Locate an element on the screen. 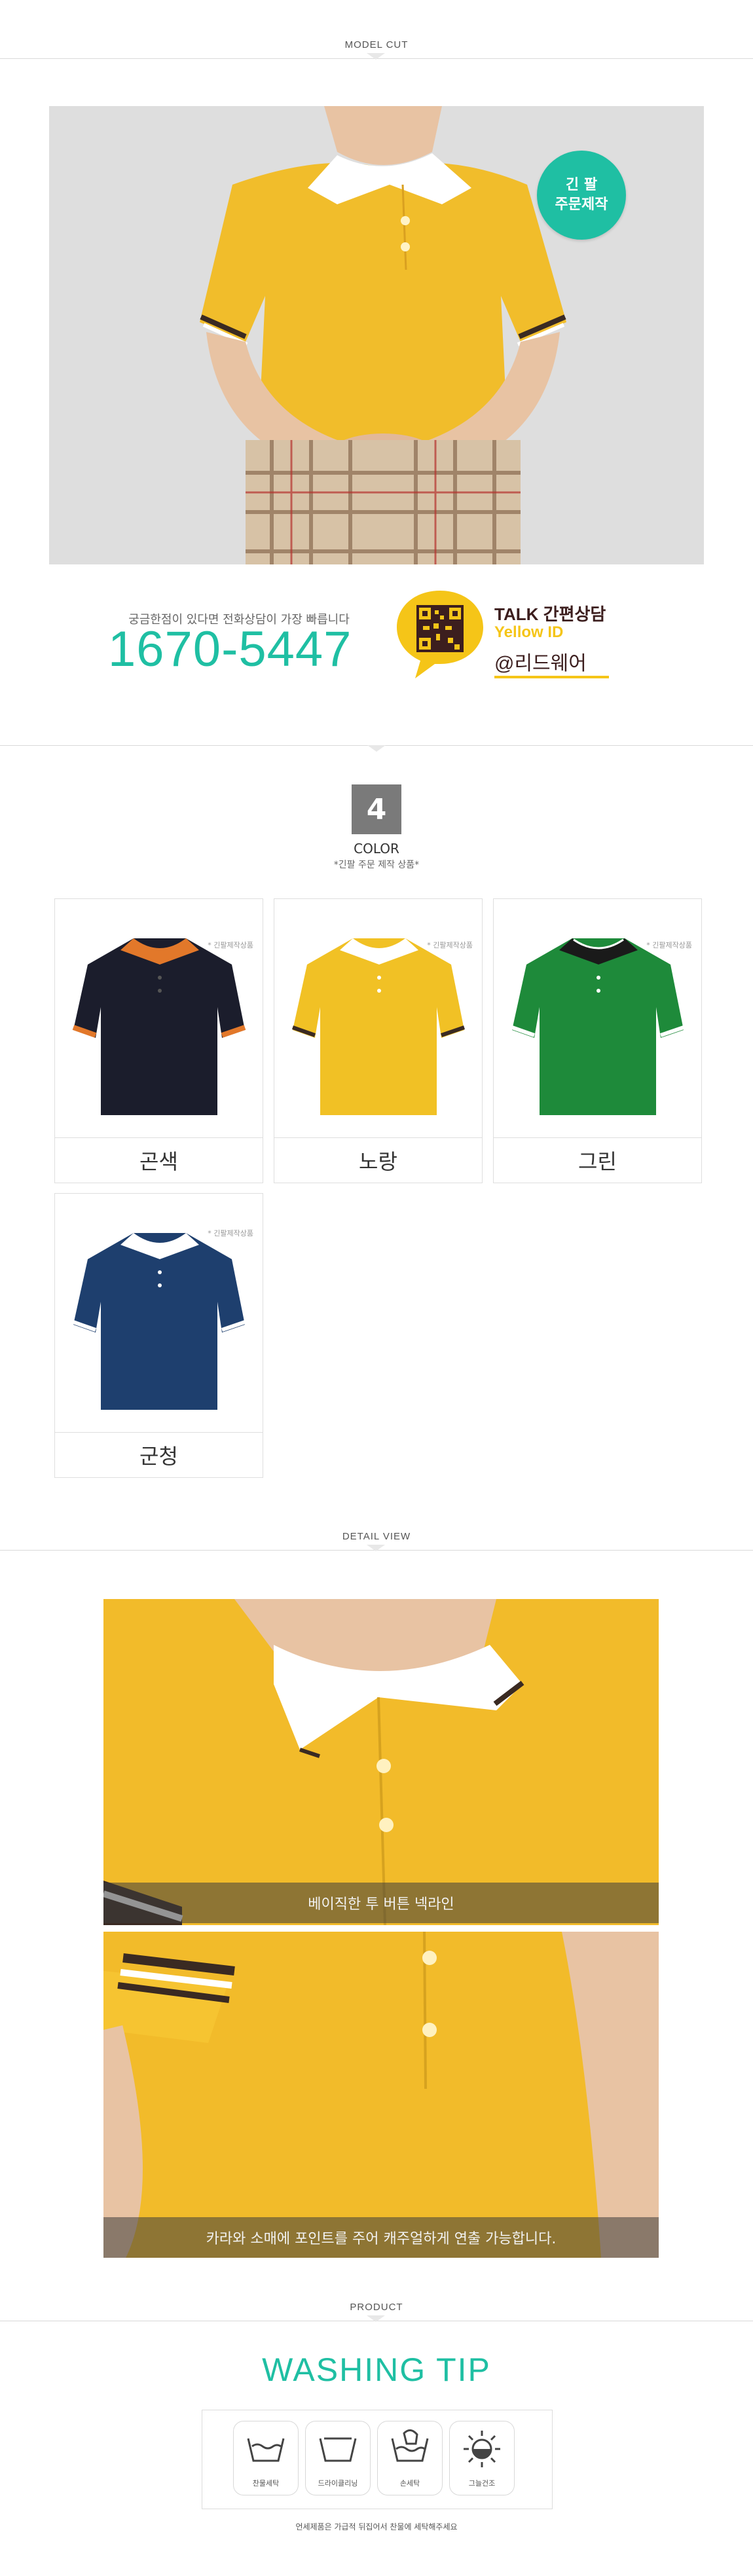 This screenshot has height=2576, width=753. color-card-royal-navy: * 긴팔제작상품 군청 is located at coordinates (158, 1335).